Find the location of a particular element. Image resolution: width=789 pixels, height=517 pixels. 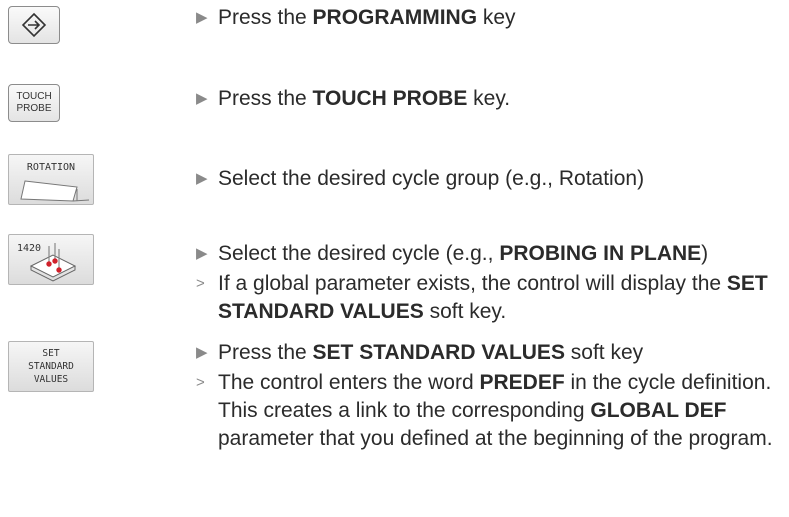

result-text-post: soft key. is located at coordinates (465, 311).